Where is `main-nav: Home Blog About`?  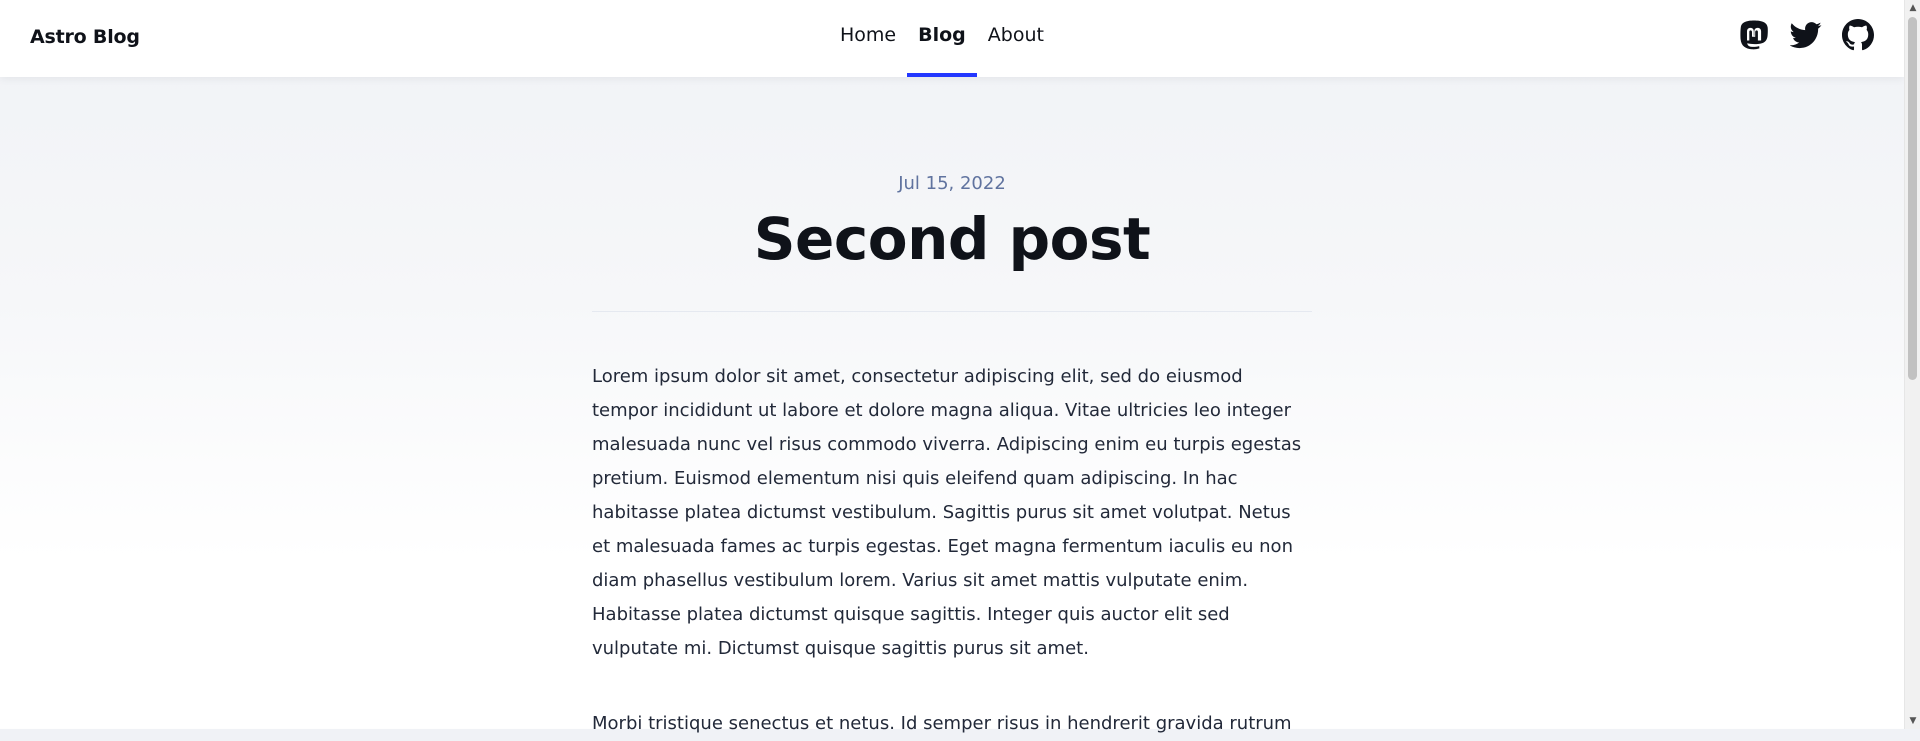 main-nav: Home Blog About is located at coordinates (942, 38).